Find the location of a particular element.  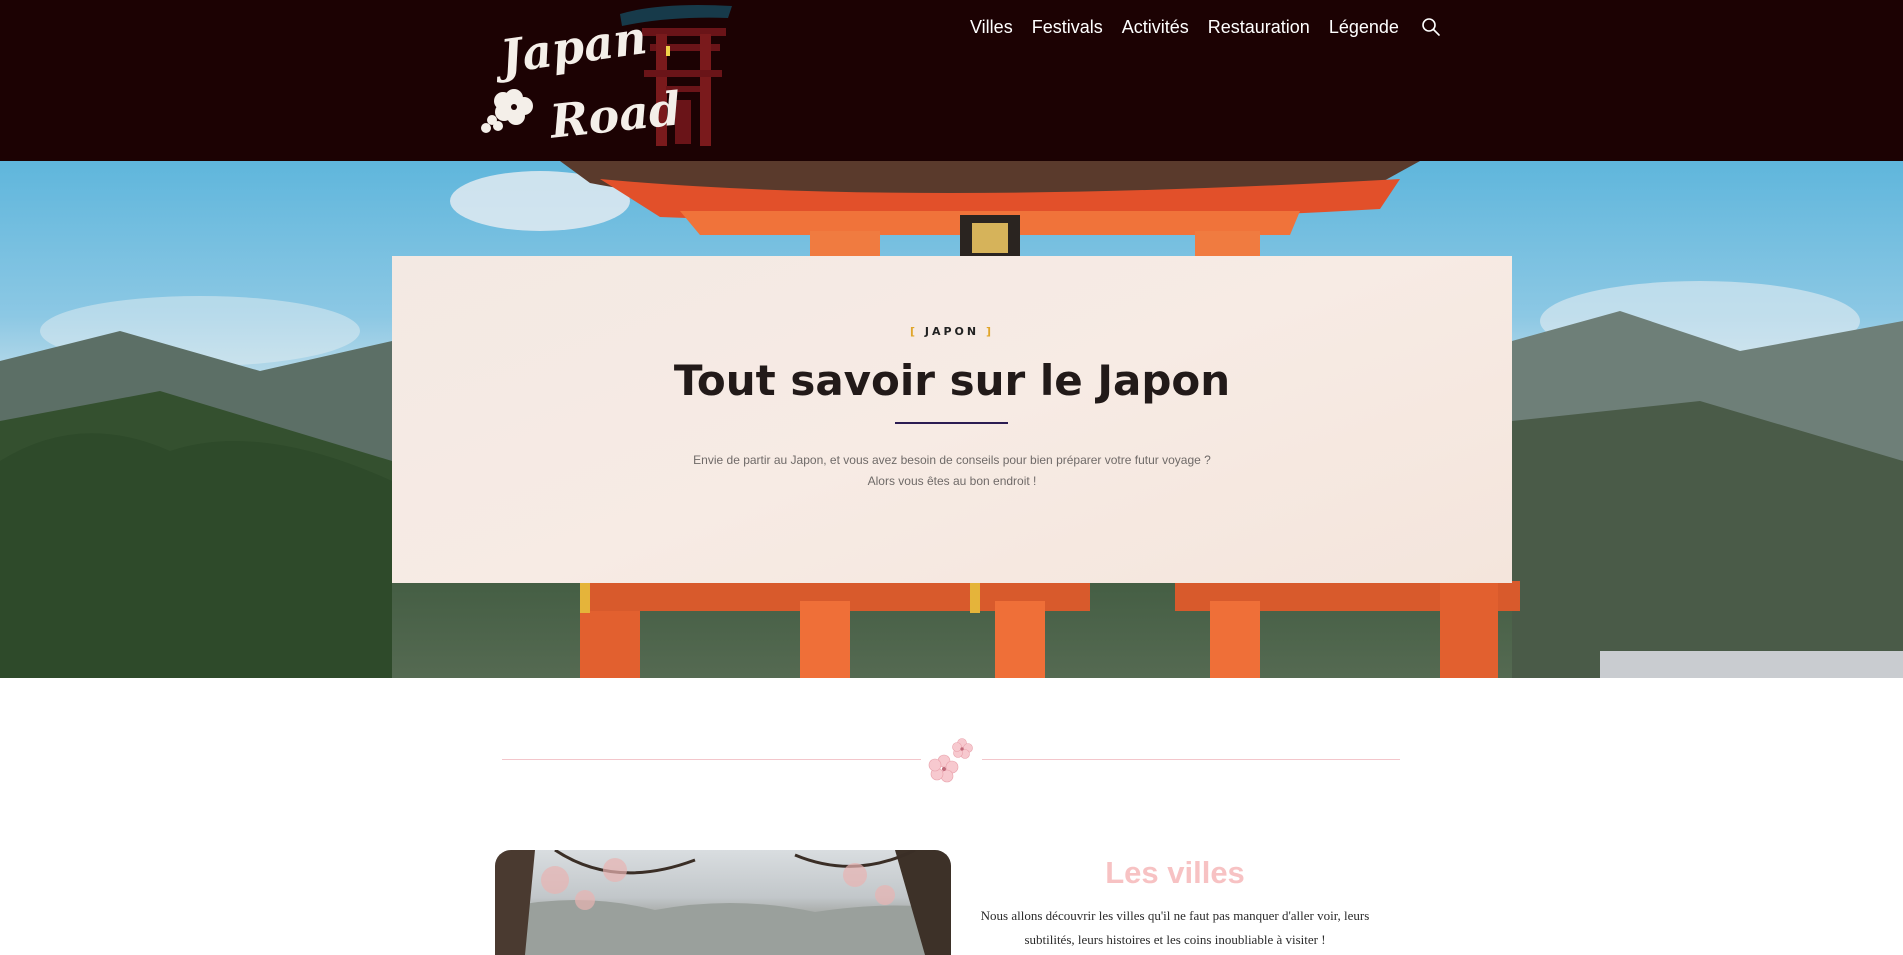

villes-image is located at coordinates (723, 902).